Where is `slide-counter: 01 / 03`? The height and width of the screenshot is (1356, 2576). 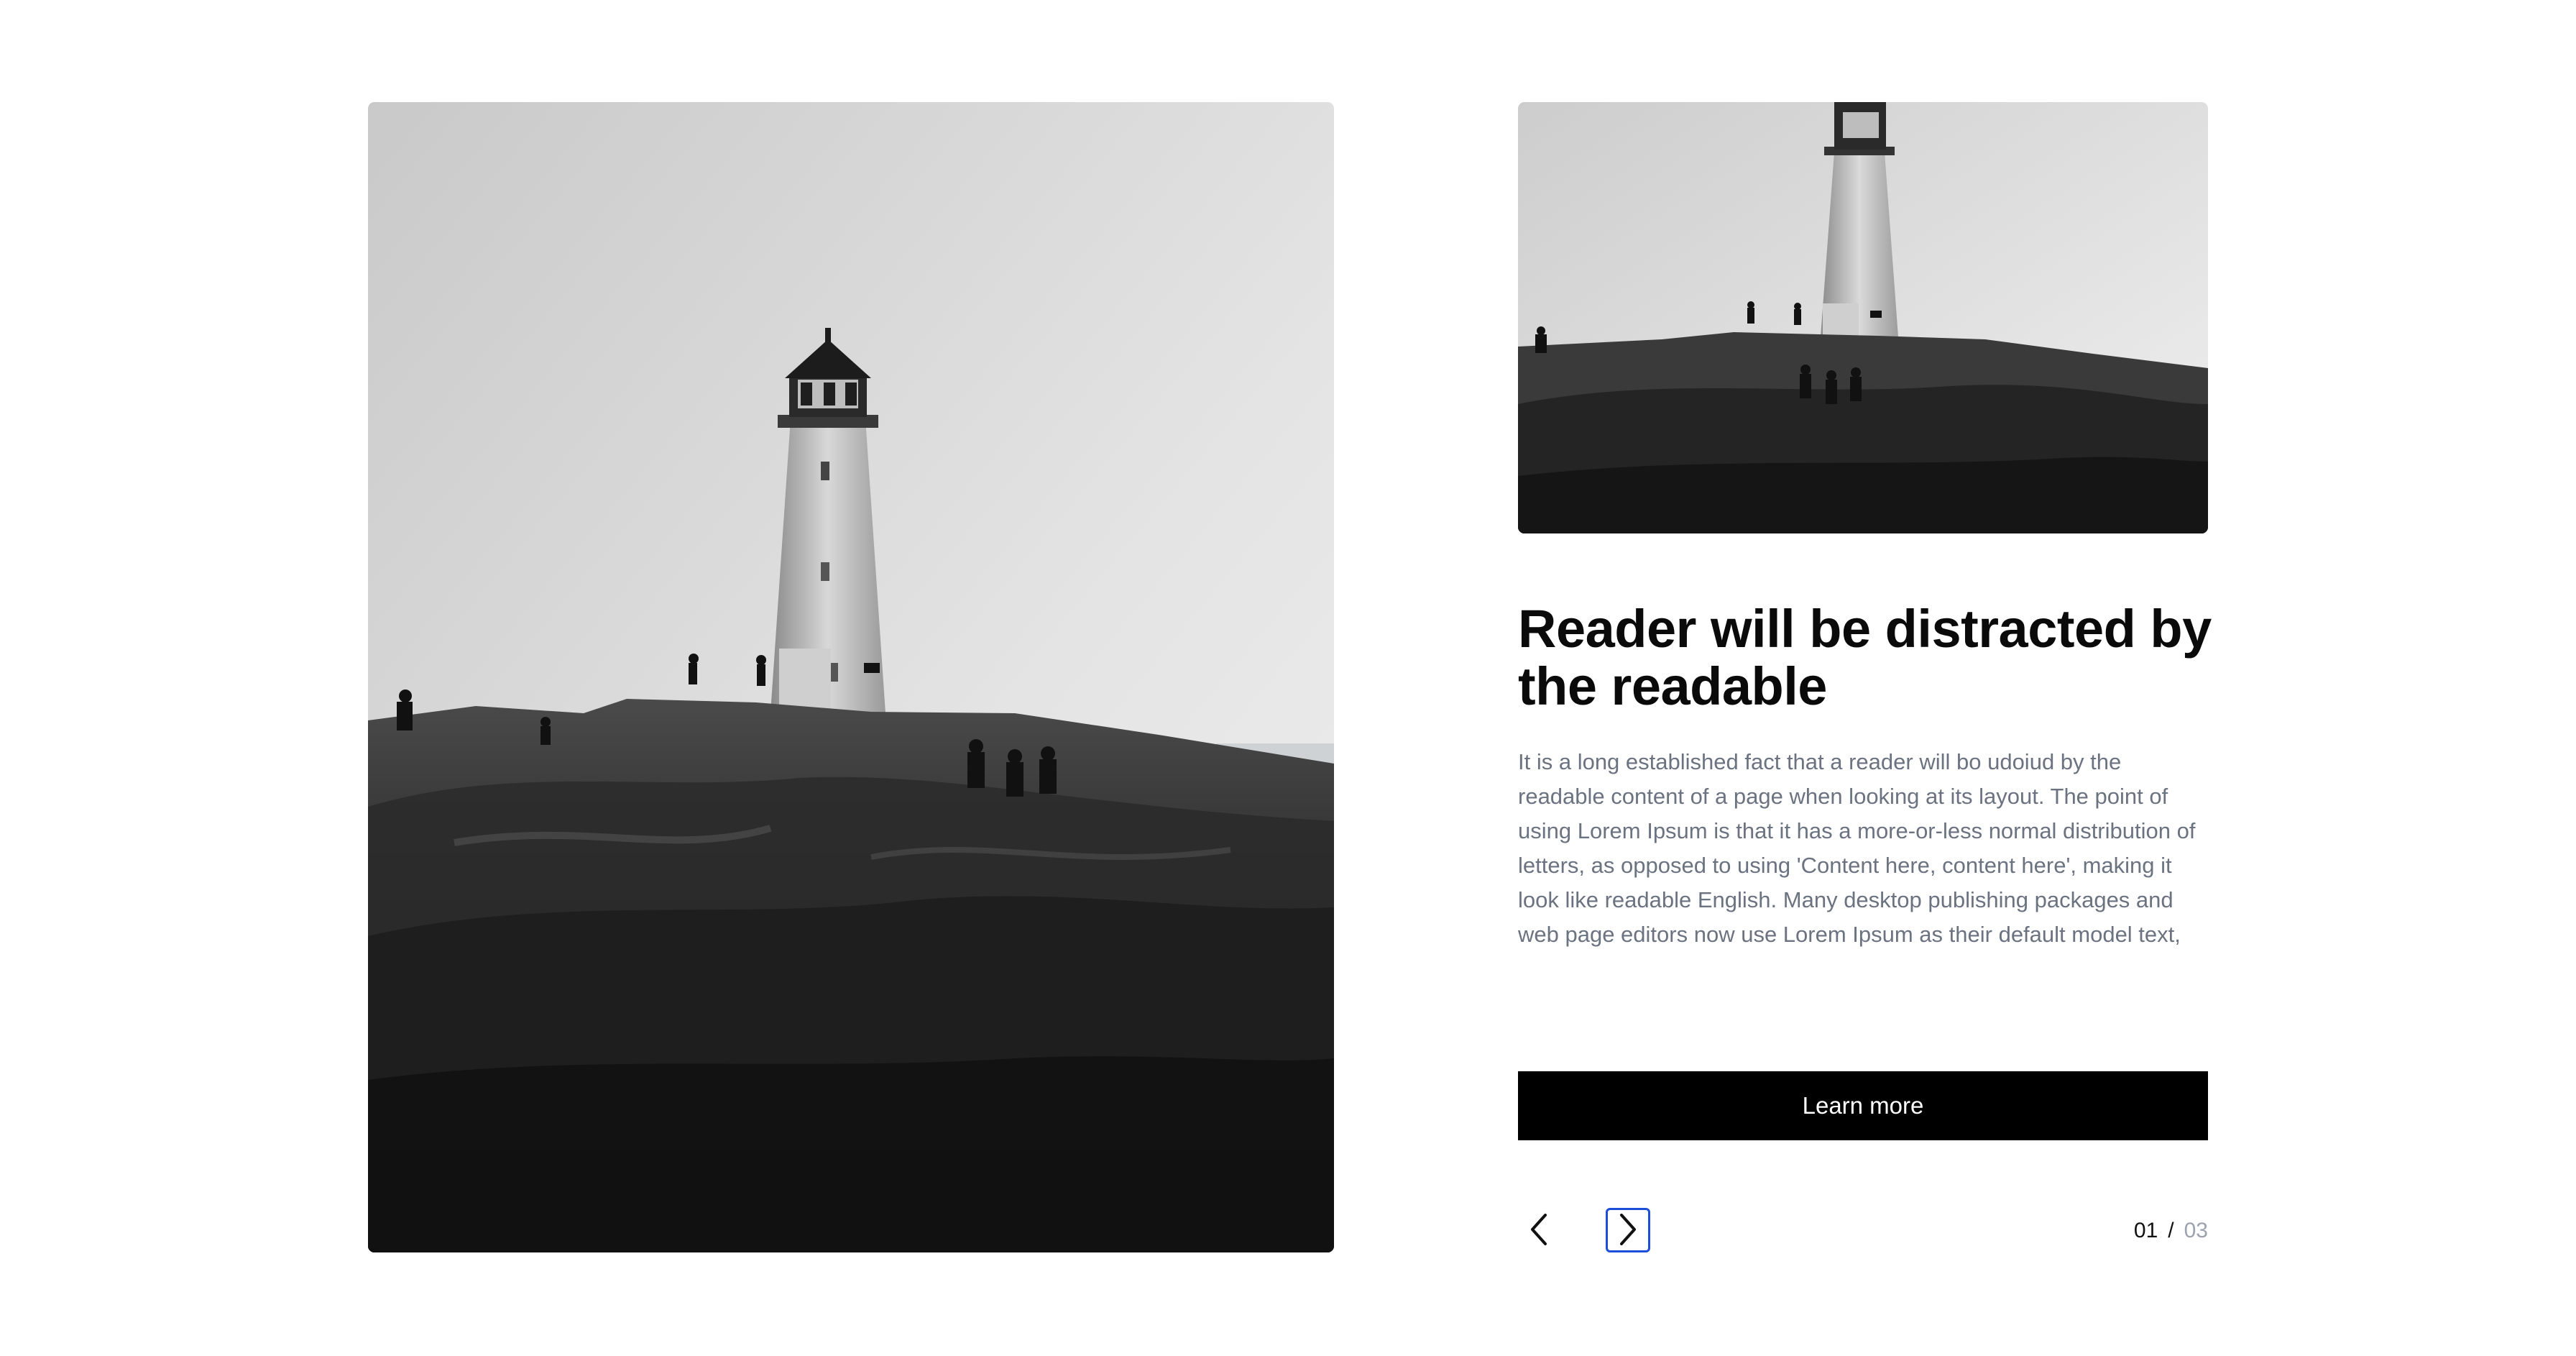 slide-counter: 01 / 03 is located at coordinates (2171, 1231).